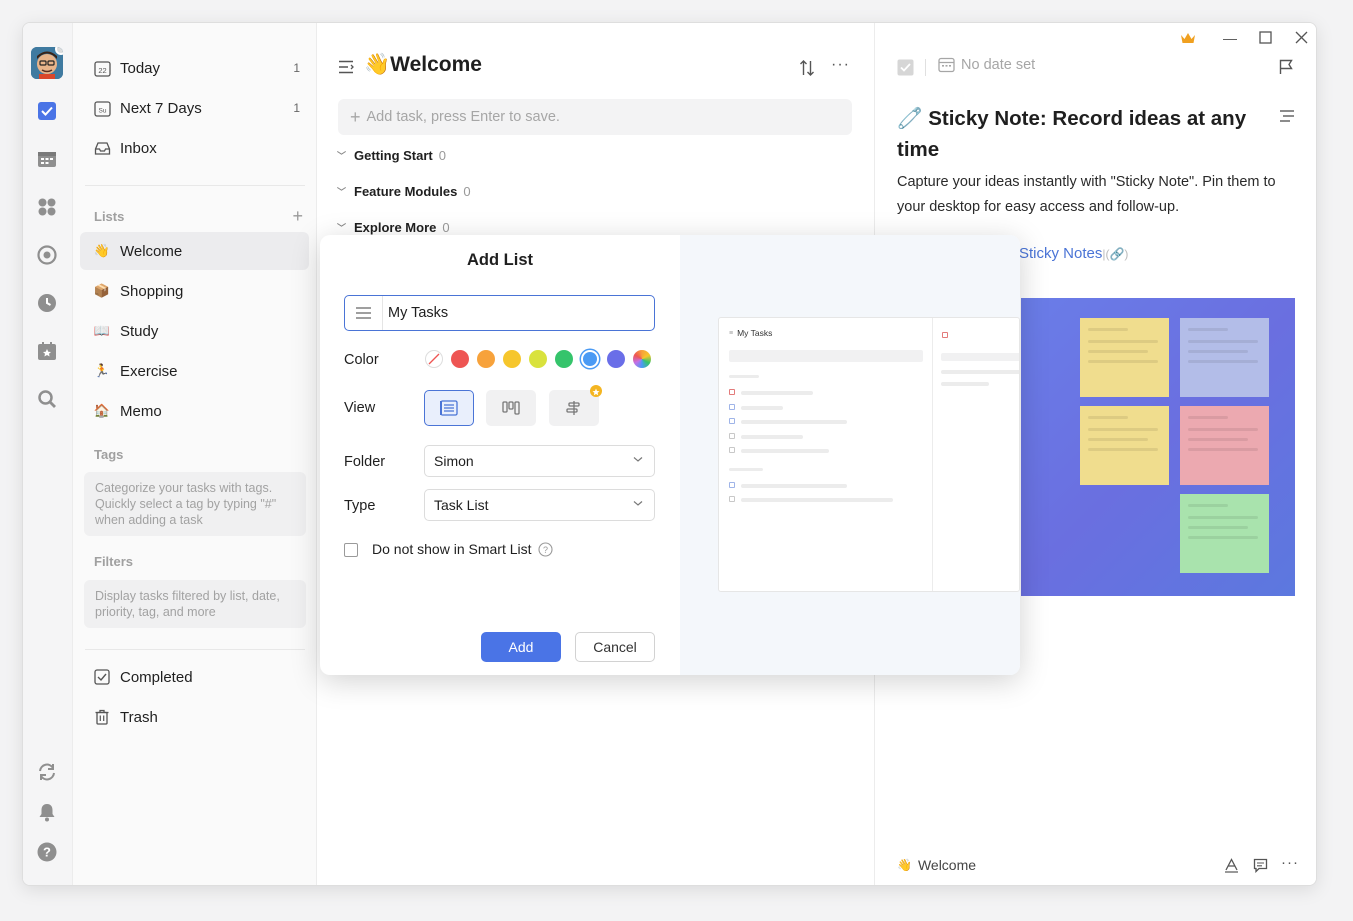 The image size is (1353, 921). Describe the element at coordinates (986, 65) in the screenshot. I see `date-picker: No date set` at that location.